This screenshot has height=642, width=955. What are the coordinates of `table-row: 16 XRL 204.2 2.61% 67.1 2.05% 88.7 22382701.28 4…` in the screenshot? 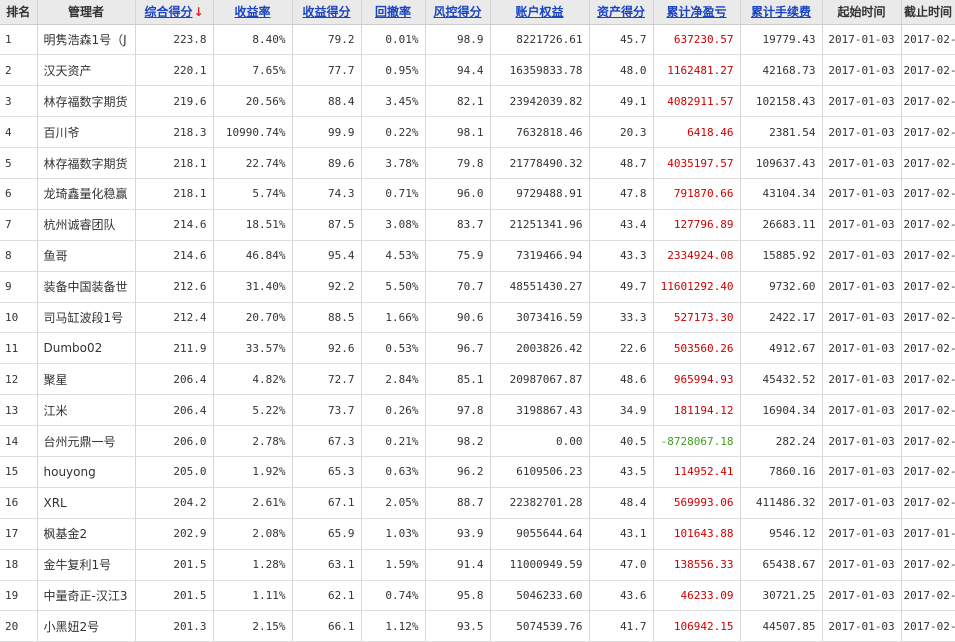 It's located at (477, 503).